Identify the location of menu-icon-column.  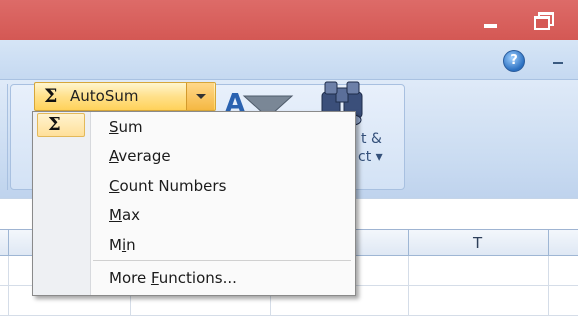
(62, 203).